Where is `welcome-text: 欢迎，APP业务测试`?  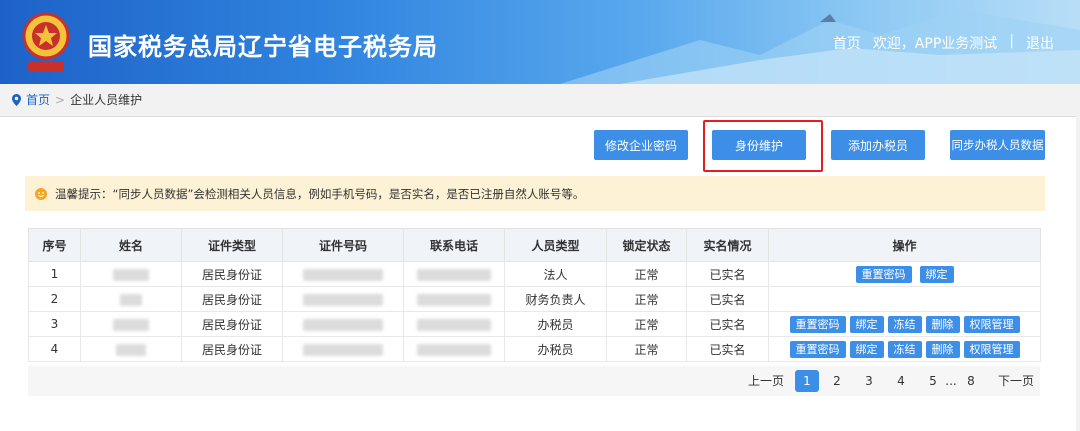
welcome-text: 欢迎，APP业务测试 is located at coordinates (935, 44).